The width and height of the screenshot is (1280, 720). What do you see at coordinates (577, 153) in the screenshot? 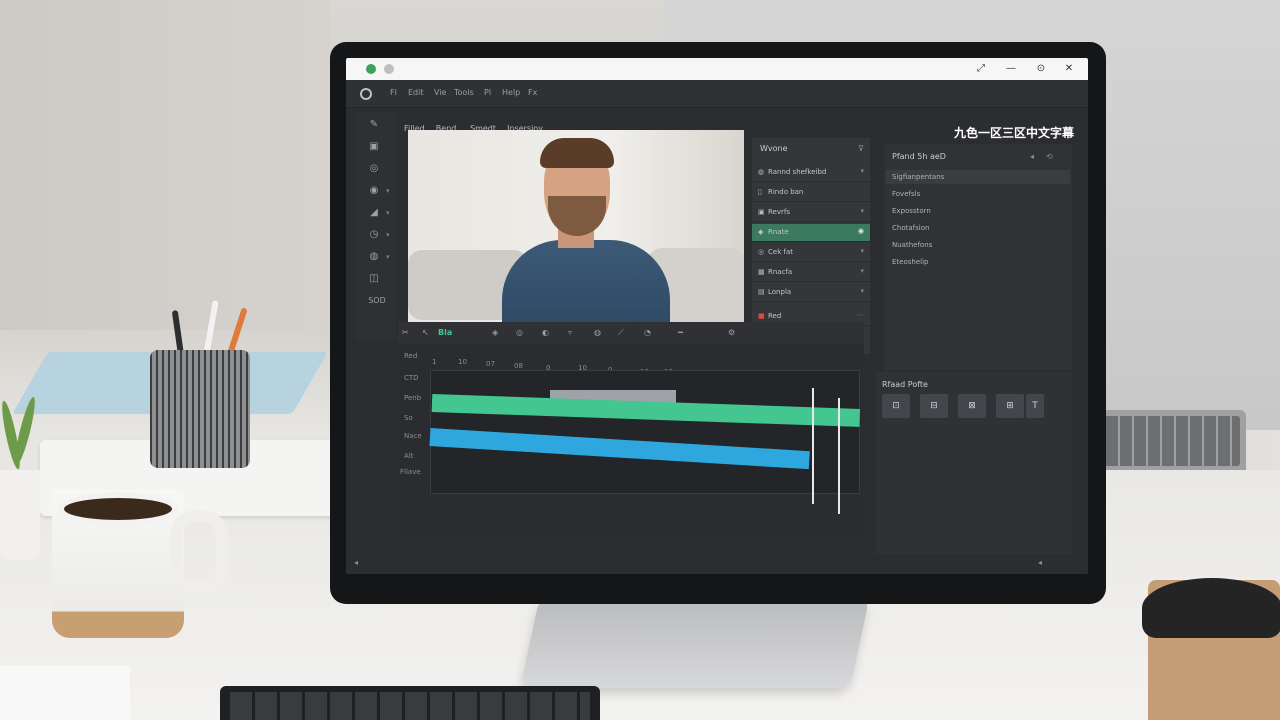
I see `preview-person-hair` at bounding box center [577, 153].